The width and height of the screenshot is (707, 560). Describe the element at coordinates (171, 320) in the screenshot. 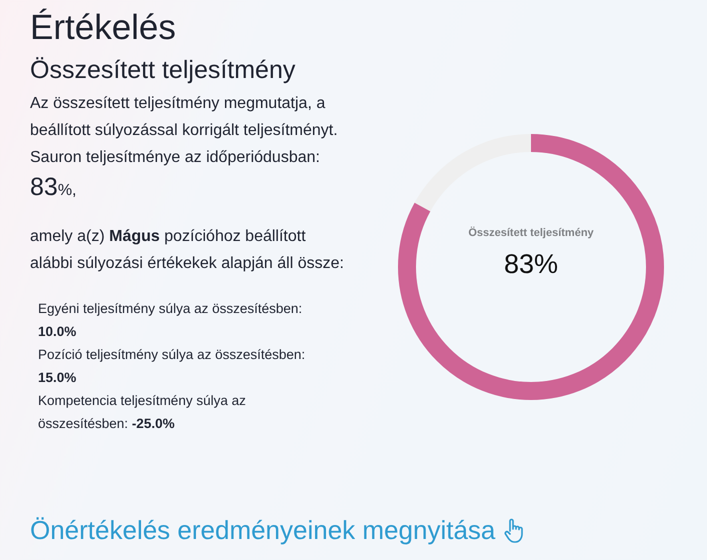

I see `weight-text: Egyéni teljesítmény súlya az összesítésben: 10.0%` at that location.